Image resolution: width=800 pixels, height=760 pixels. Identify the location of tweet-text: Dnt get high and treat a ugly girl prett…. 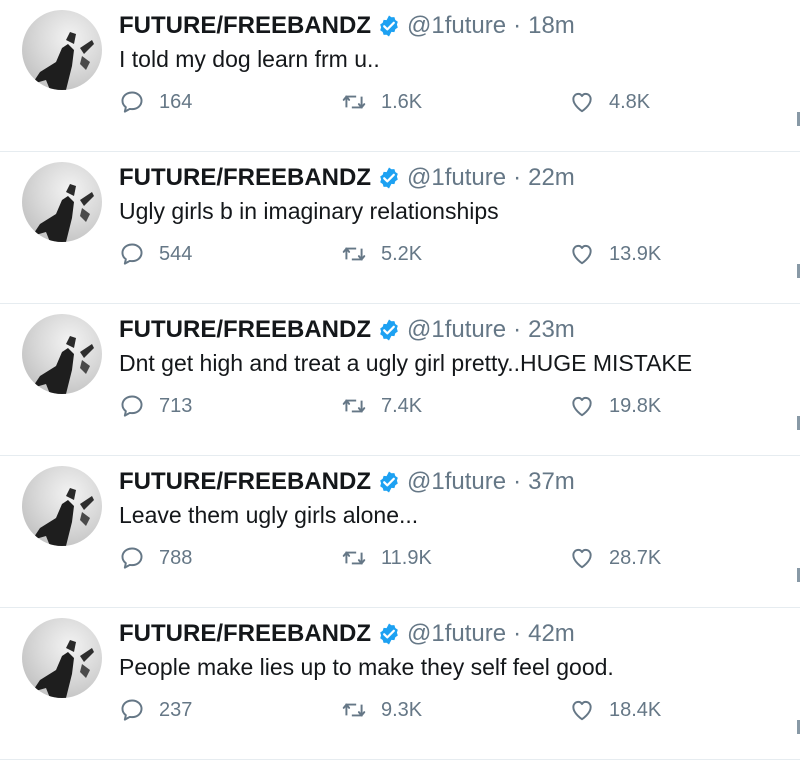
(406, 363).